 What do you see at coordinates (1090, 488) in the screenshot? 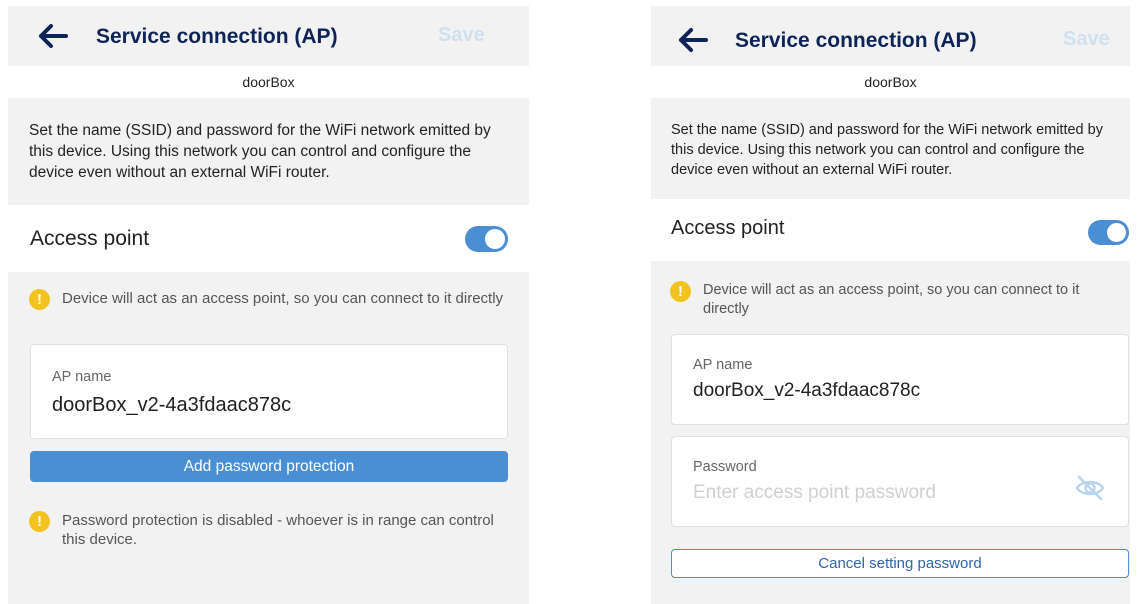
I see `eye-off-icon` at bounding box center [1090, 488].